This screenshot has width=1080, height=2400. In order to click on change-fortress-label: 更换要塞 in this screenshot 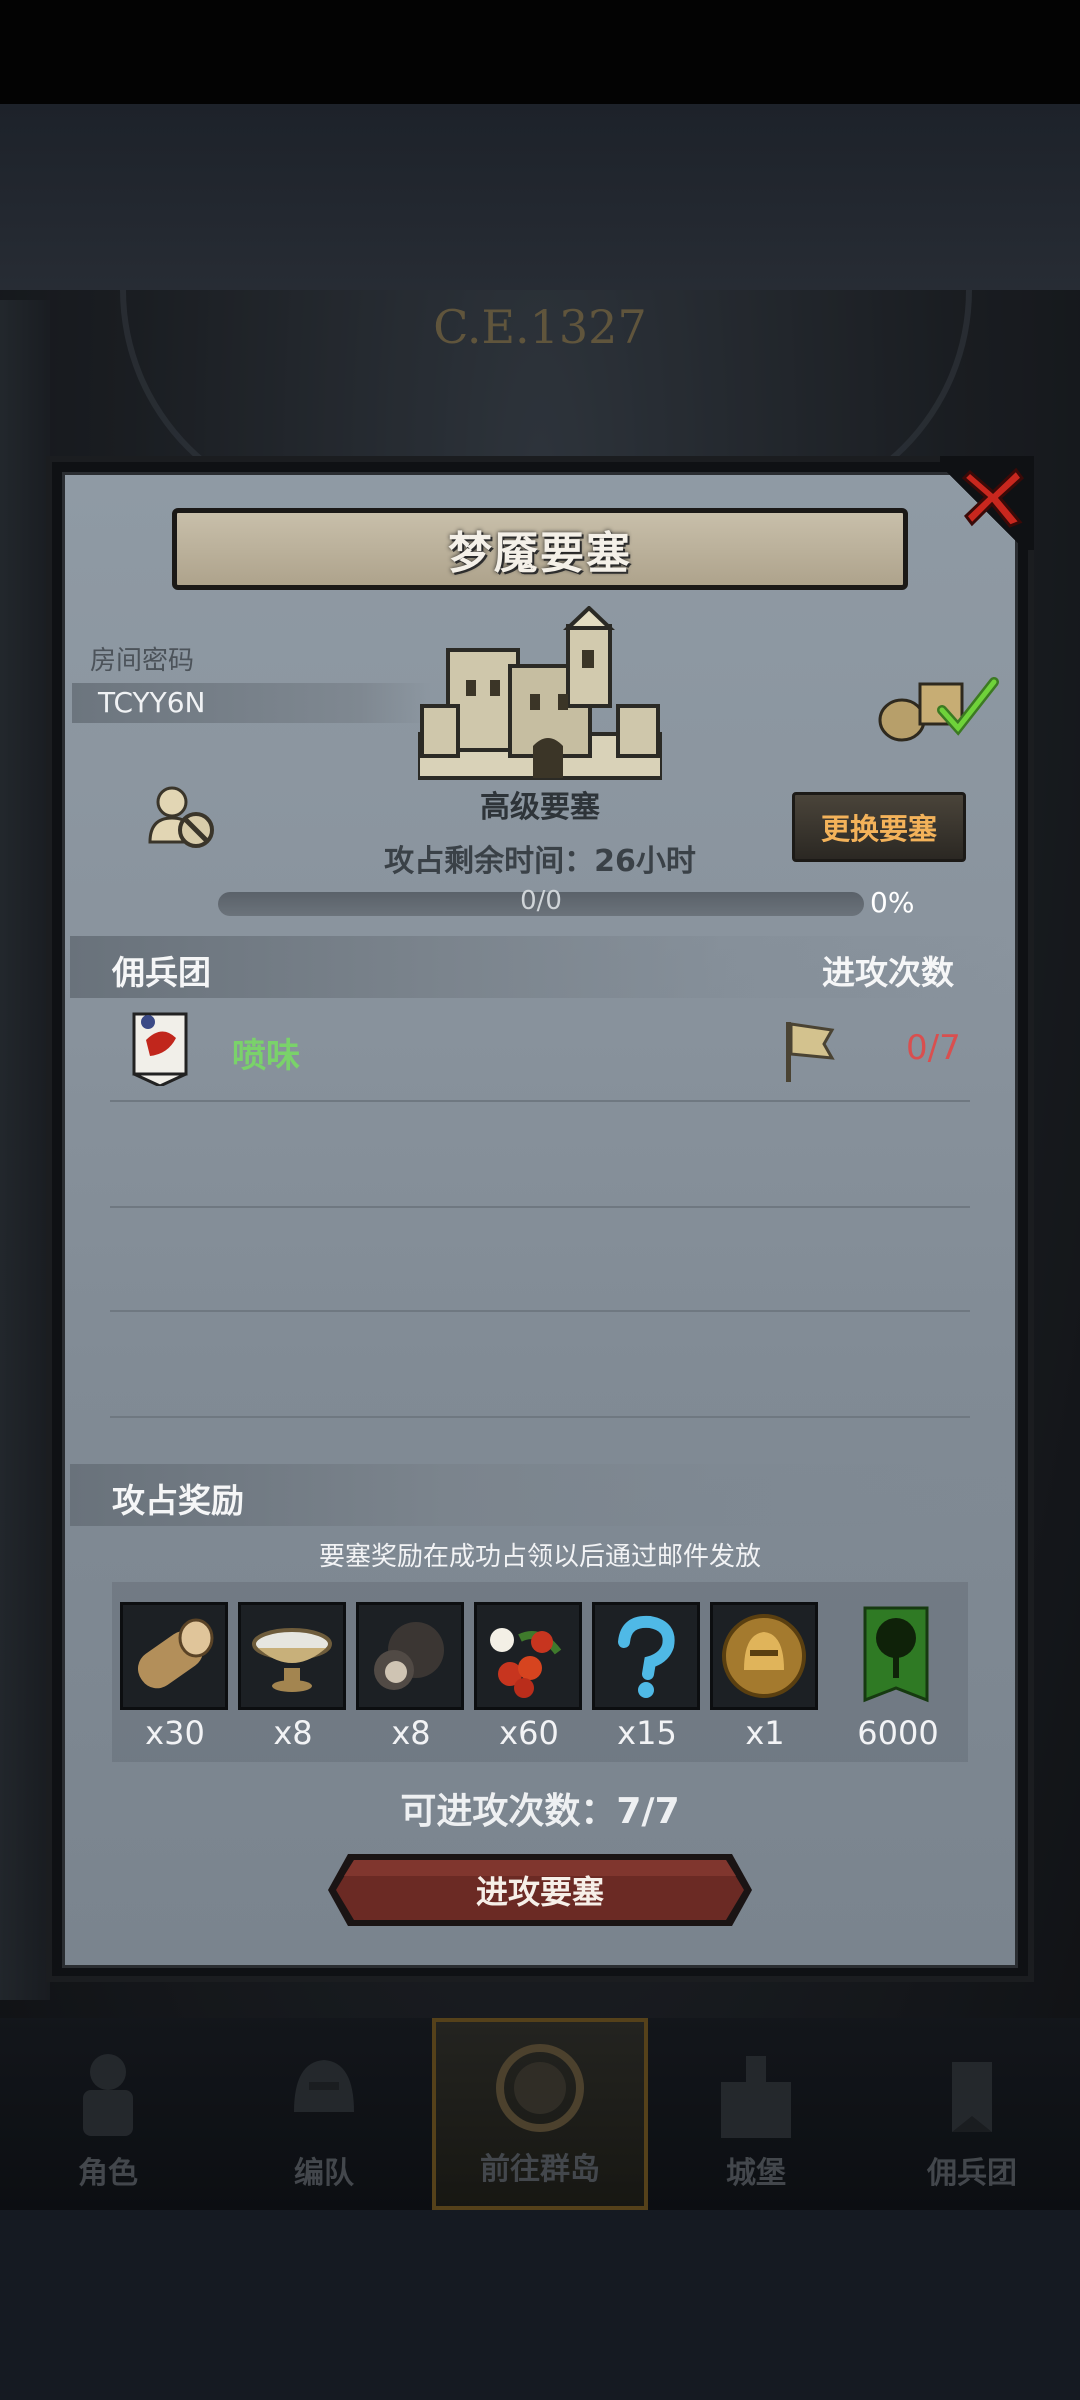, I will do `click(878, 829)`.